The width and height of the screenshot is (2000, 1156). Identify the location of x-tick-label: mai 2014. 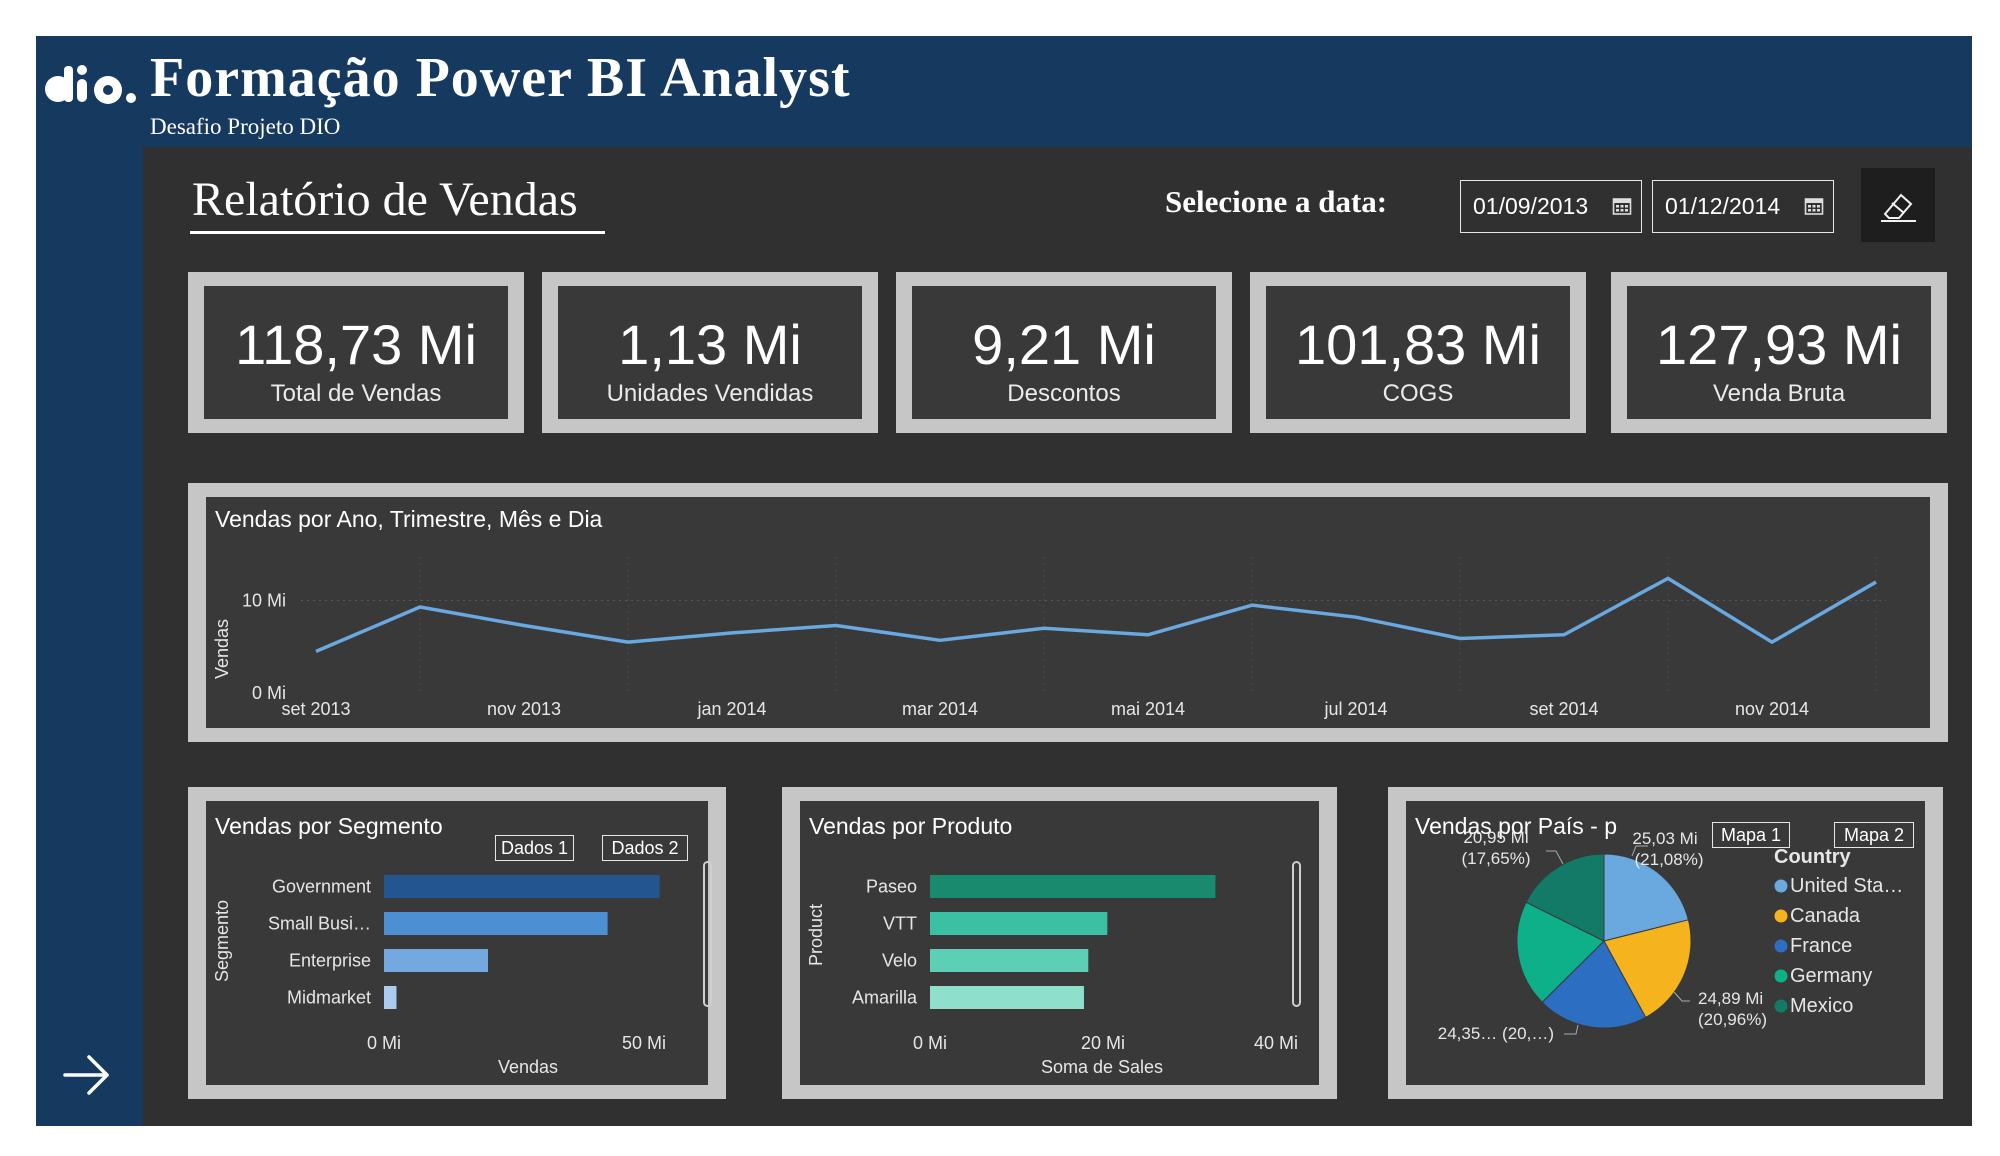
(1148, 709).